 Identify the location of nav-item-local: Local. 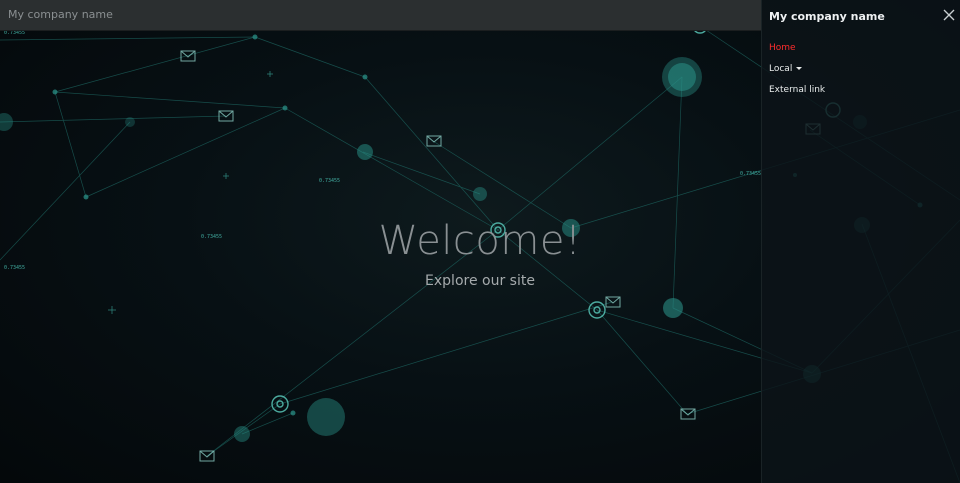
(797, 69).